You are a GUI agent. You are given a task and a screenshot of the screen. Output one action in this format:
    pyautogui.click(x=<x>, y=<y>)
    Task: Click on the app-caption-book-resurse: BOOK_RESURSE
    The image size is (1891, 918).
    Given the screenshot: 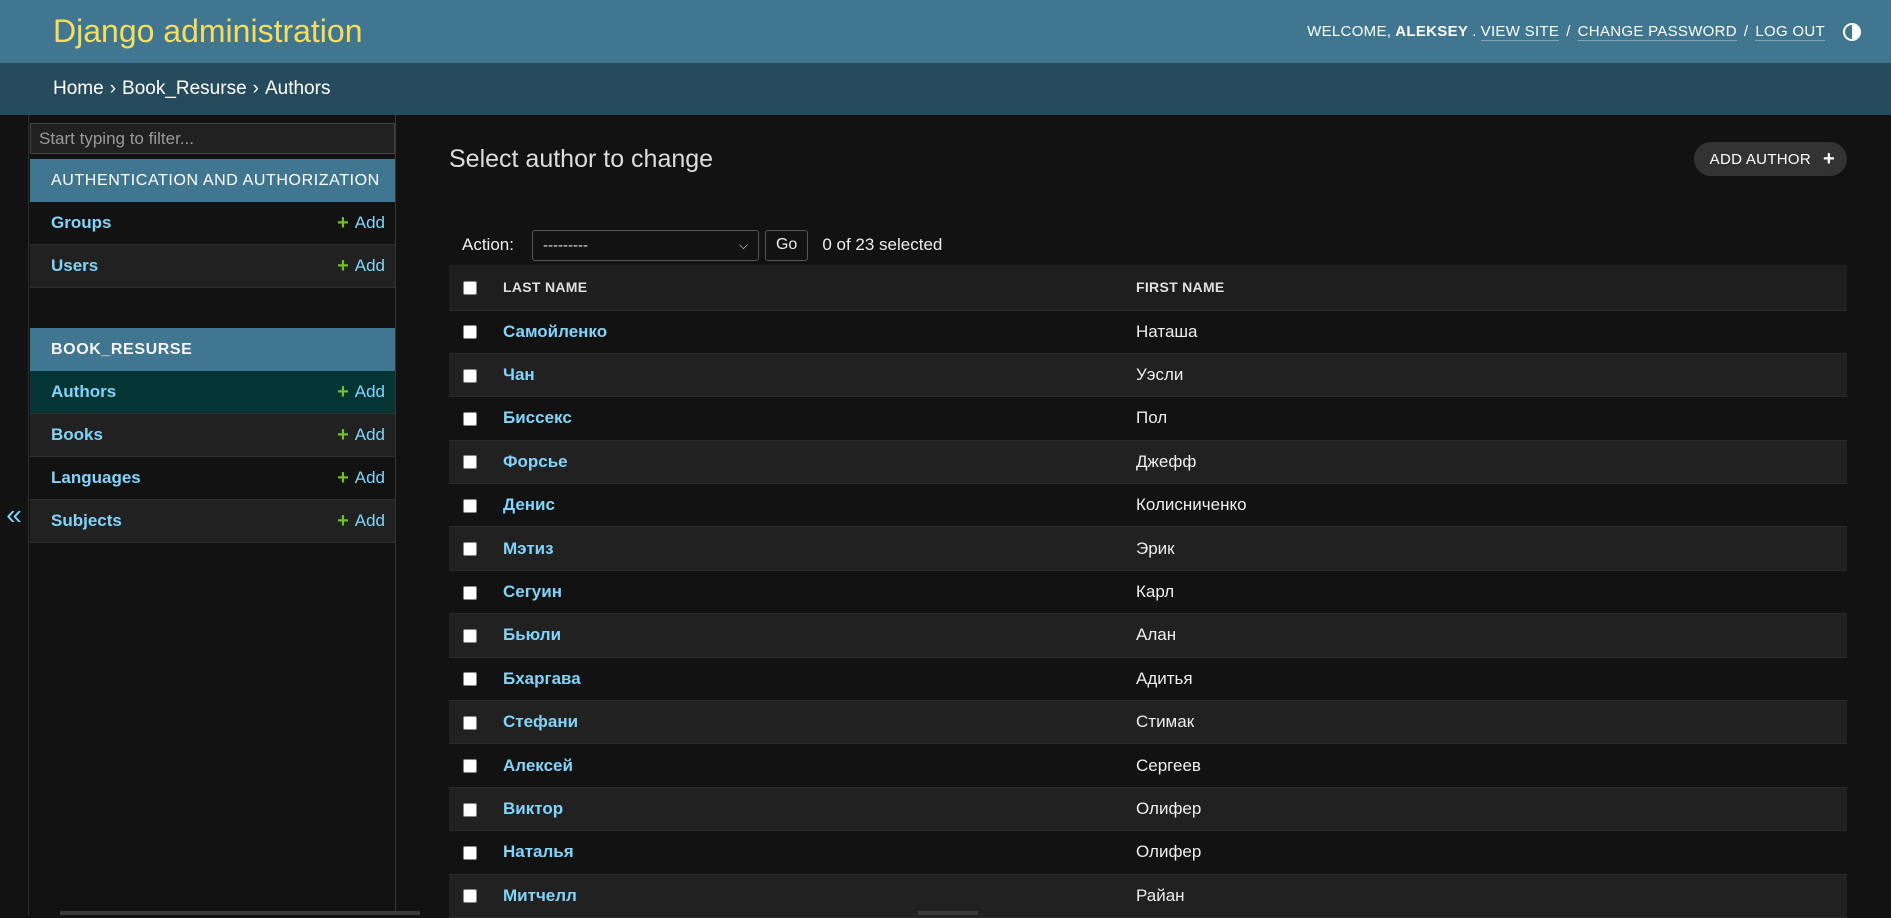 What is the action you would take?
    pyautogui.click(x=212, y=349)
    